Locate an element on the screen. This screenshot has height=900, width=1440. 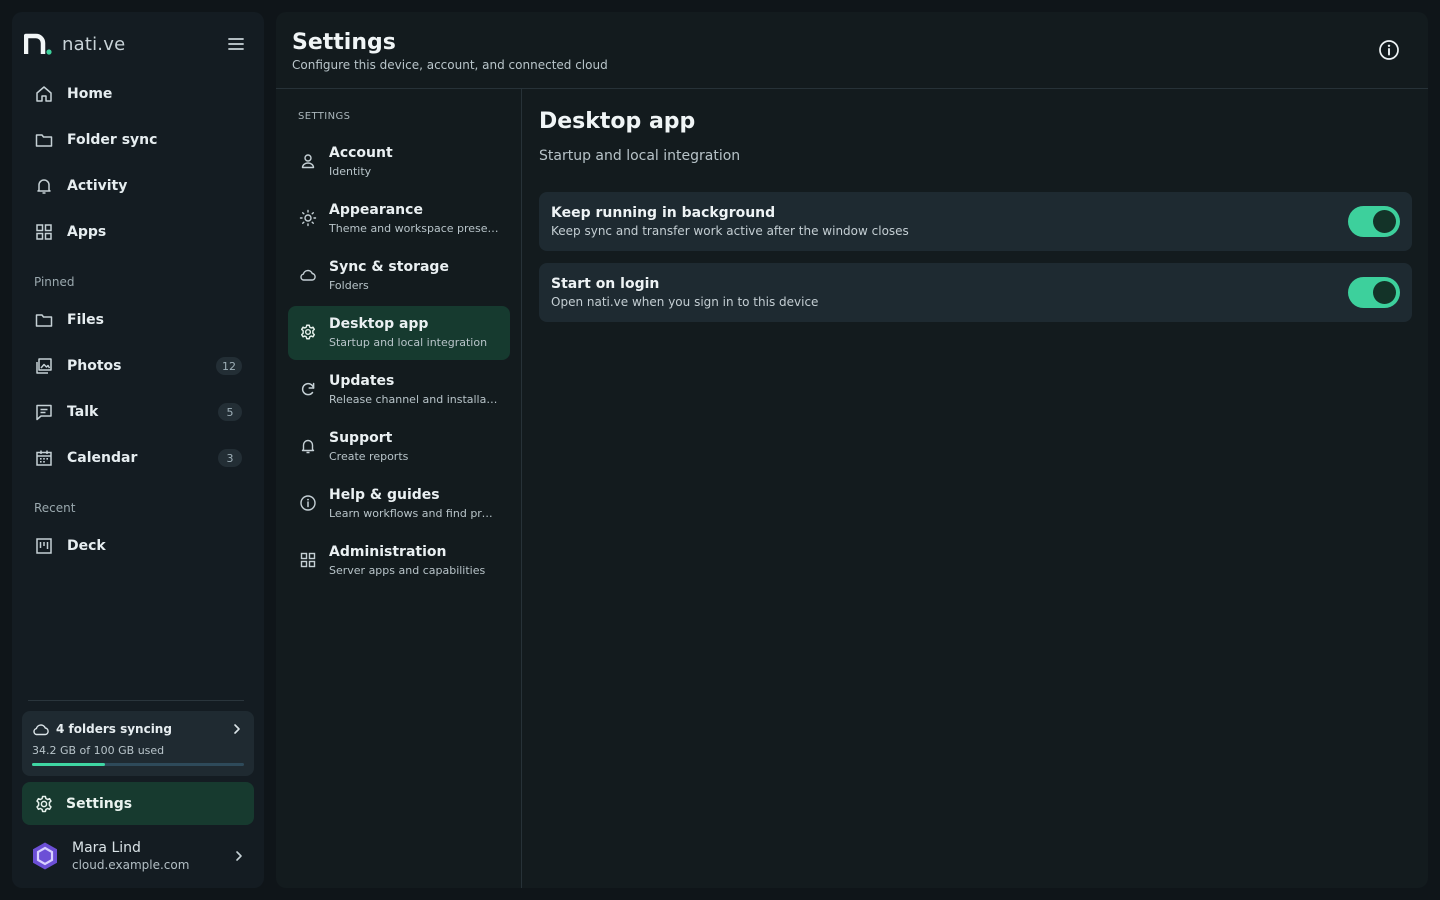
nav-item-photos: Photos 12 is located at coordinates (138, 366).